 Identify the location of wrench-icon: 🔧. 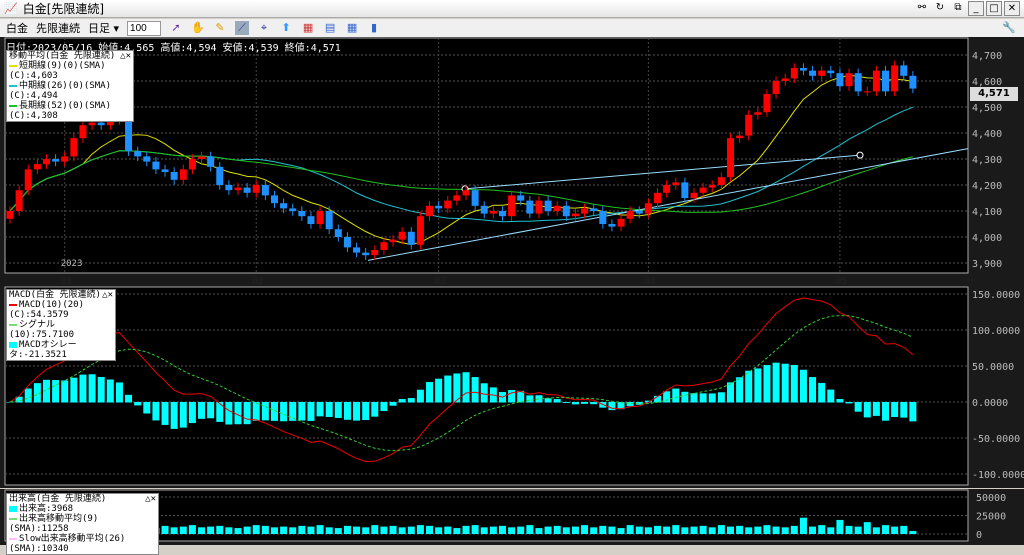
(1009, 28).